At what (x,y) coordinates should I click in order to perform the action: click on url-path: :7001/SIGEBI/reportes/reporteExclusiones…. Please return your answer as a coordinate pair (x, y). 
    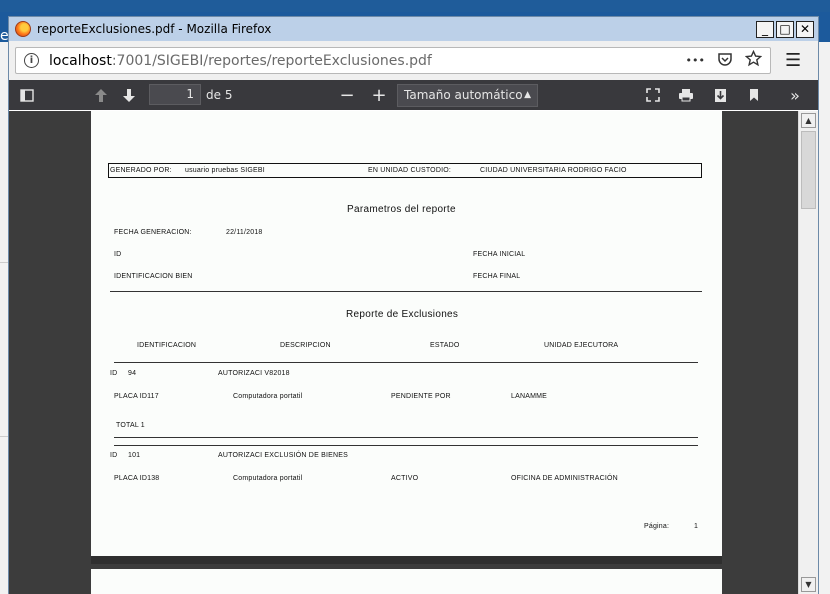
    Looking at the image, I should click on (271, 60).